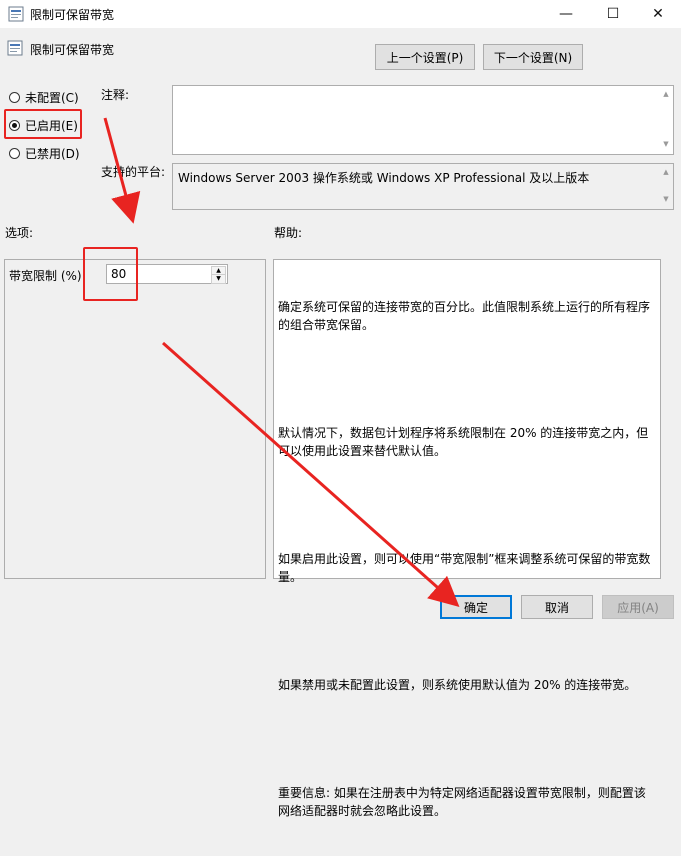 Image resolution: width=681 pixels, height=856 pixels. I want to click on help-paragraph: 如果启用此设置，则可以使用“带宽限制”框来调整系统可保留的带宽数量。, so click(464, 568).